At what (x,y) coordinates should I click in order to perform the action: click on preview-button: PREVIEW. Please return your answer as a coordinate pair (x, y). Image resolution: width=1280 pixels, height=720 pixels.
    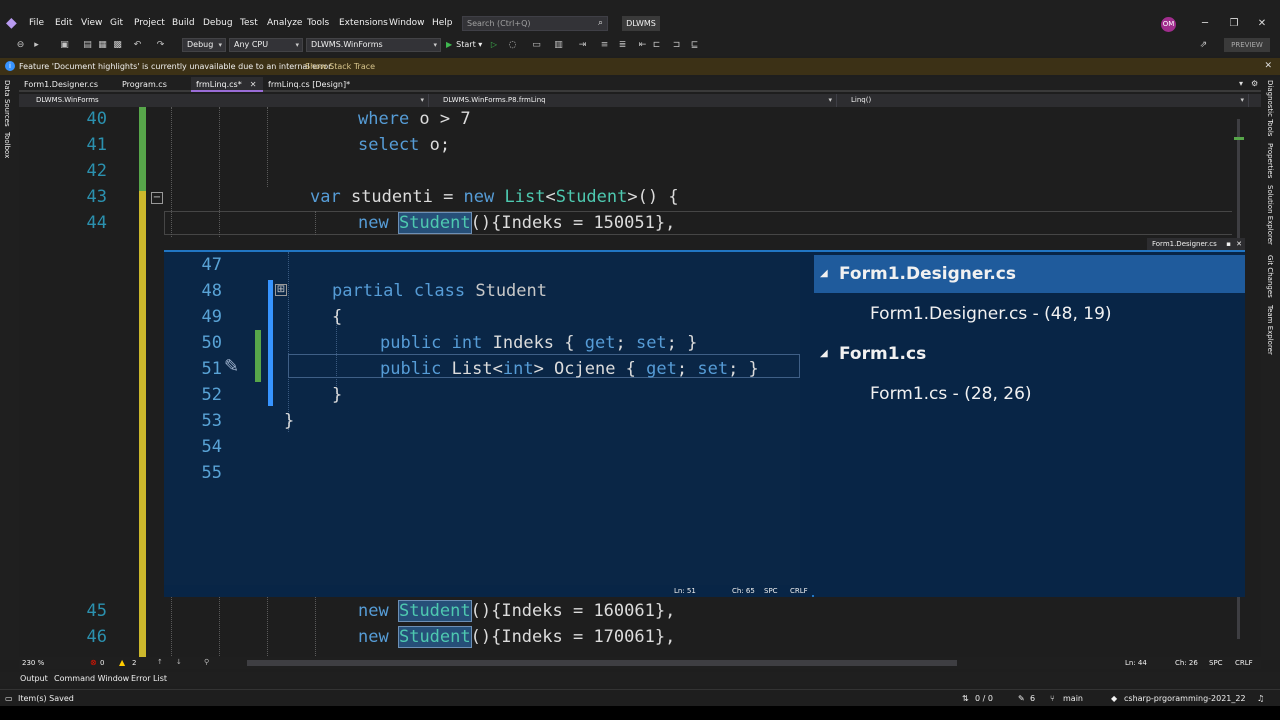
    Looking at the image, I should click on (1247, 45).